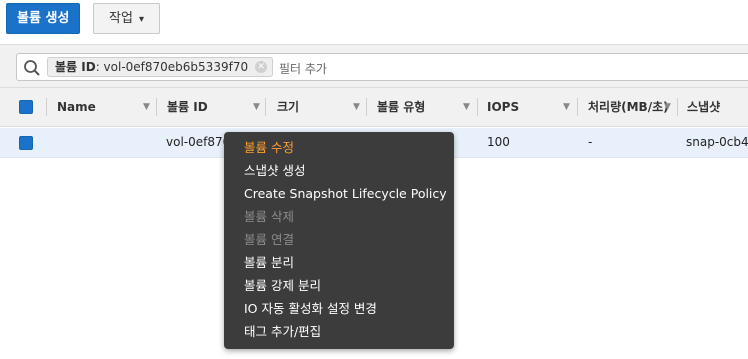 The height and width of the screenshot is (359, 748). I want to click on close-icon: ✕, so click(261, 67).